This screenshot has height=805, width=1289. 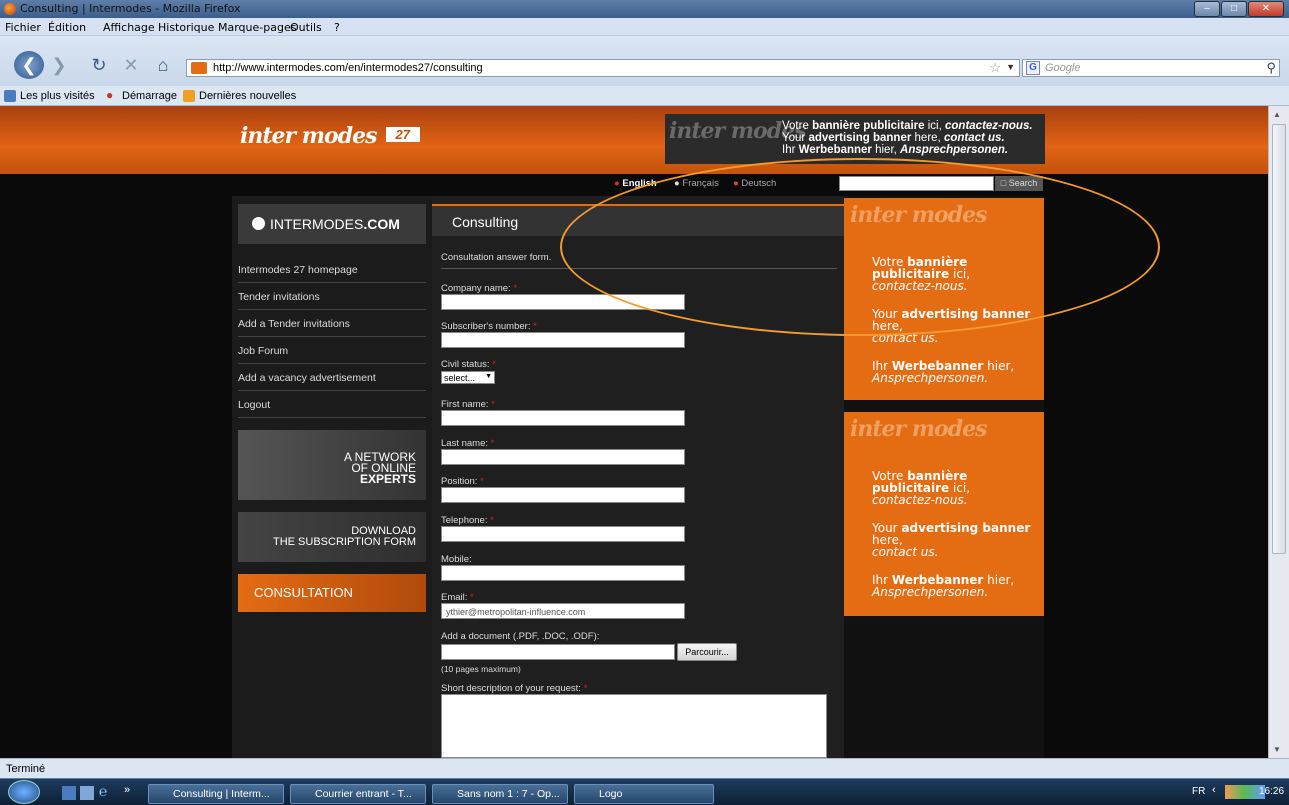 I want to click on ad1-de: Ihr Werbebanner hier, Ansprechpersonen., so click(x=943, y=372).